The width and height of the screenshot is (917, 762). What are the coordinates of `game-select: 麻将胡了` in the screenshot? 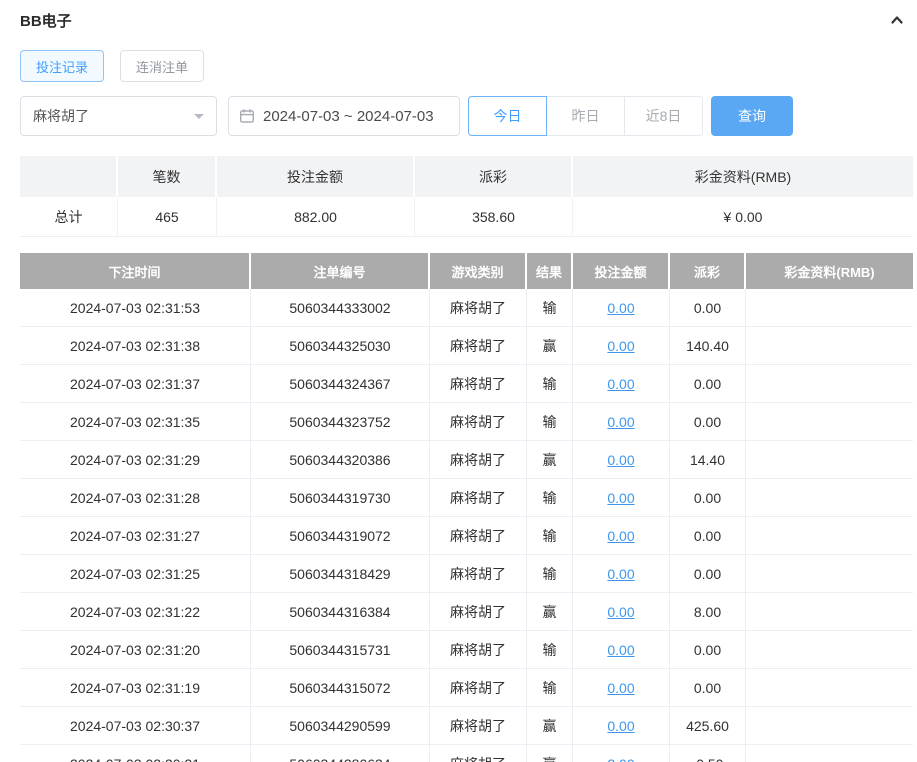 It's located at (118, 116).